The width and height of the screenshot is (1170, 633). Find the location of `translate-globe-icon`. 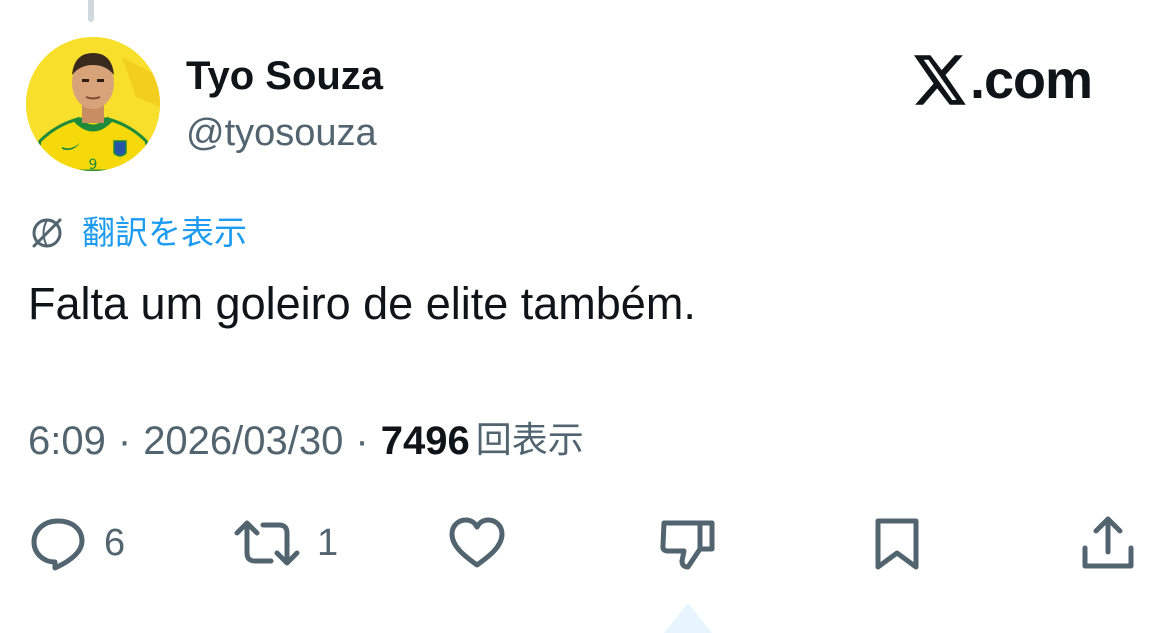

translate-globe-icon is located at coordinates (47, 233).